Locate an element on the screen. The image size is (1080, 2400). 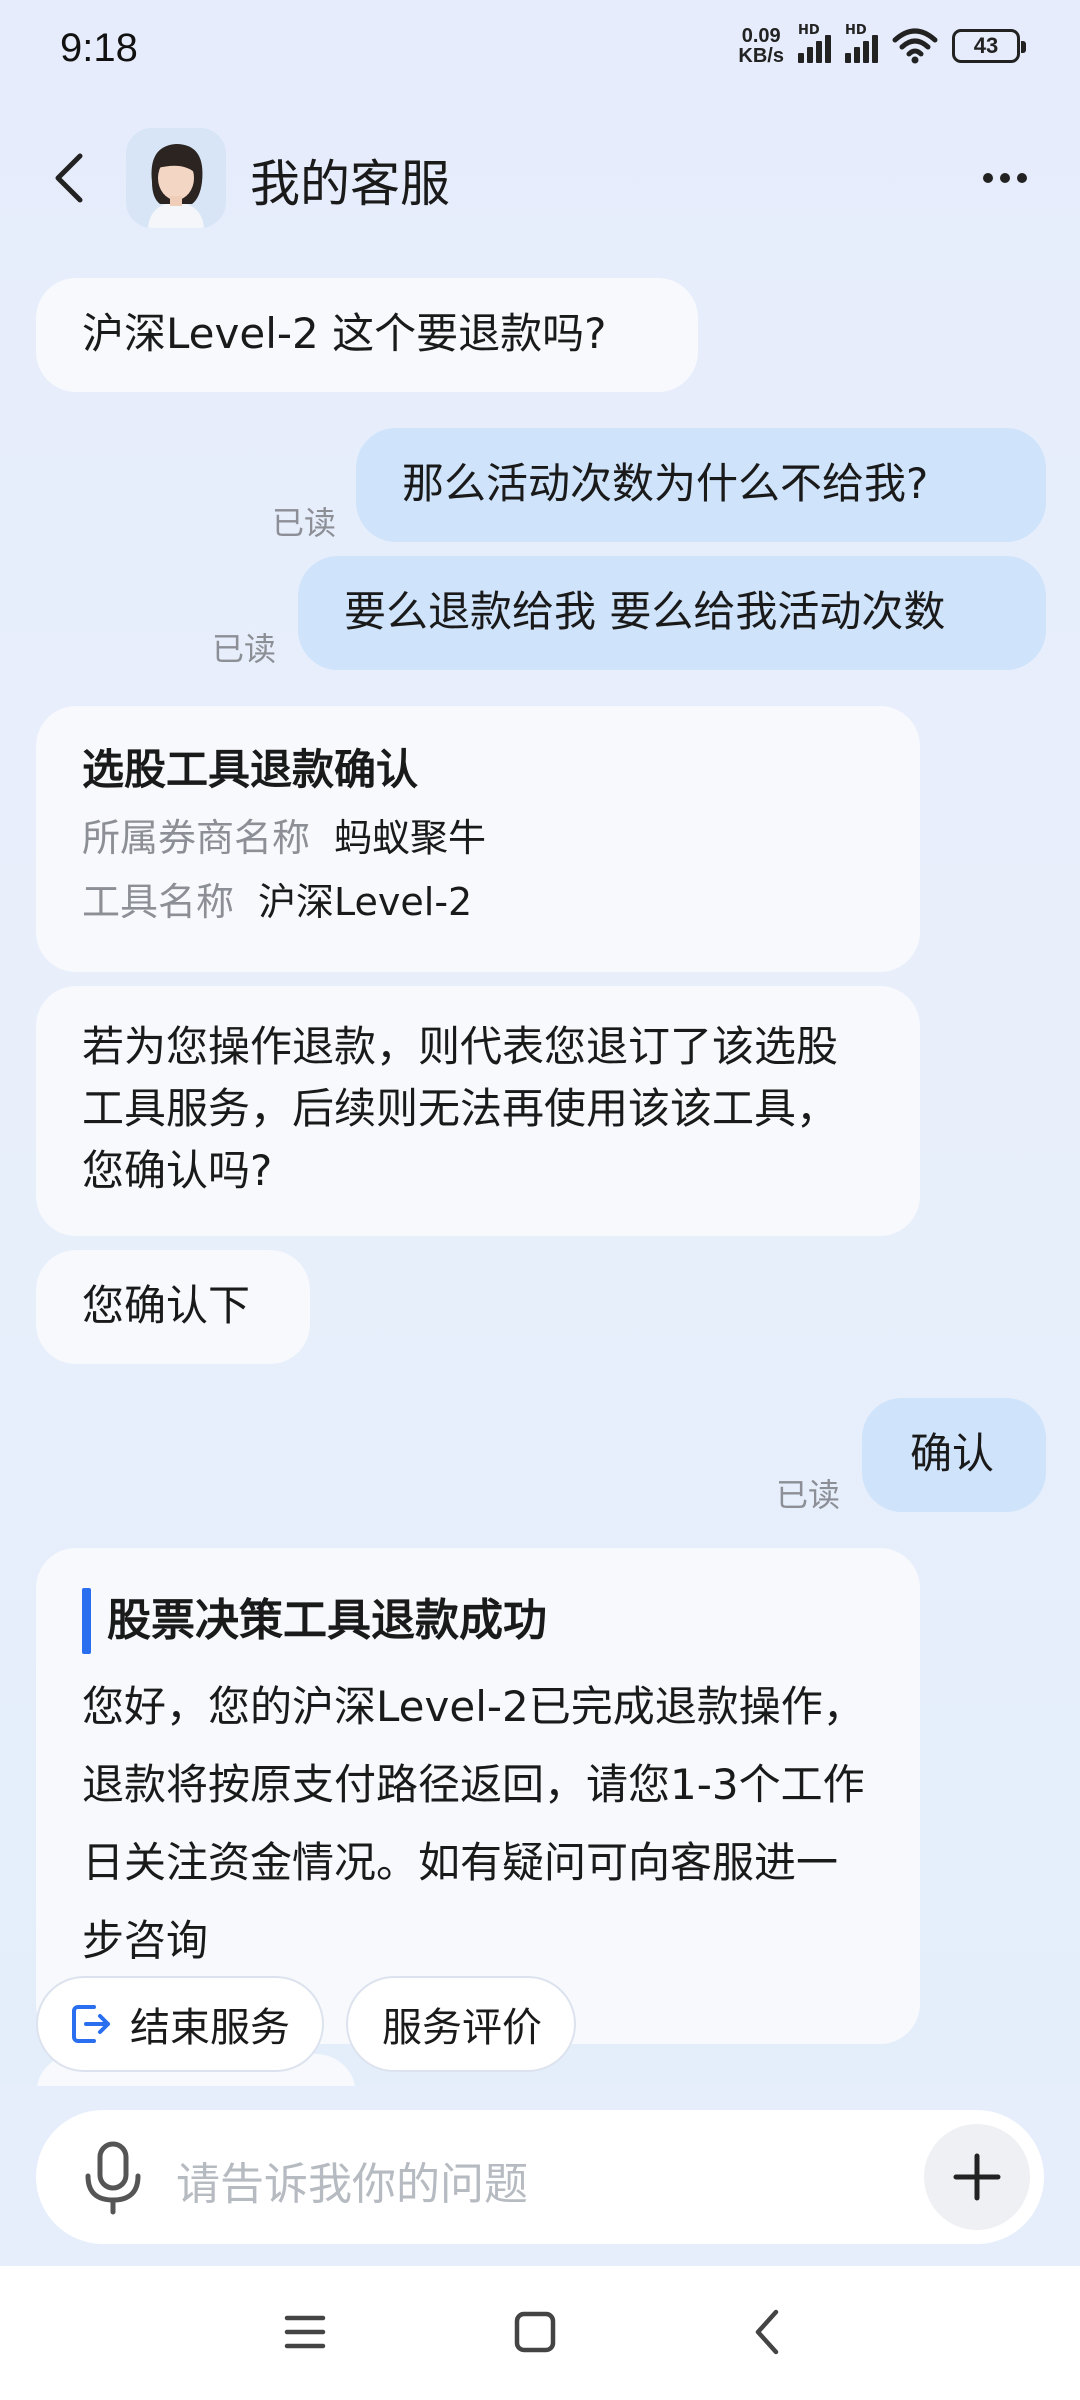
card-title-text: 股票决策工具退款成功 is located at coordinates (327, 1620).